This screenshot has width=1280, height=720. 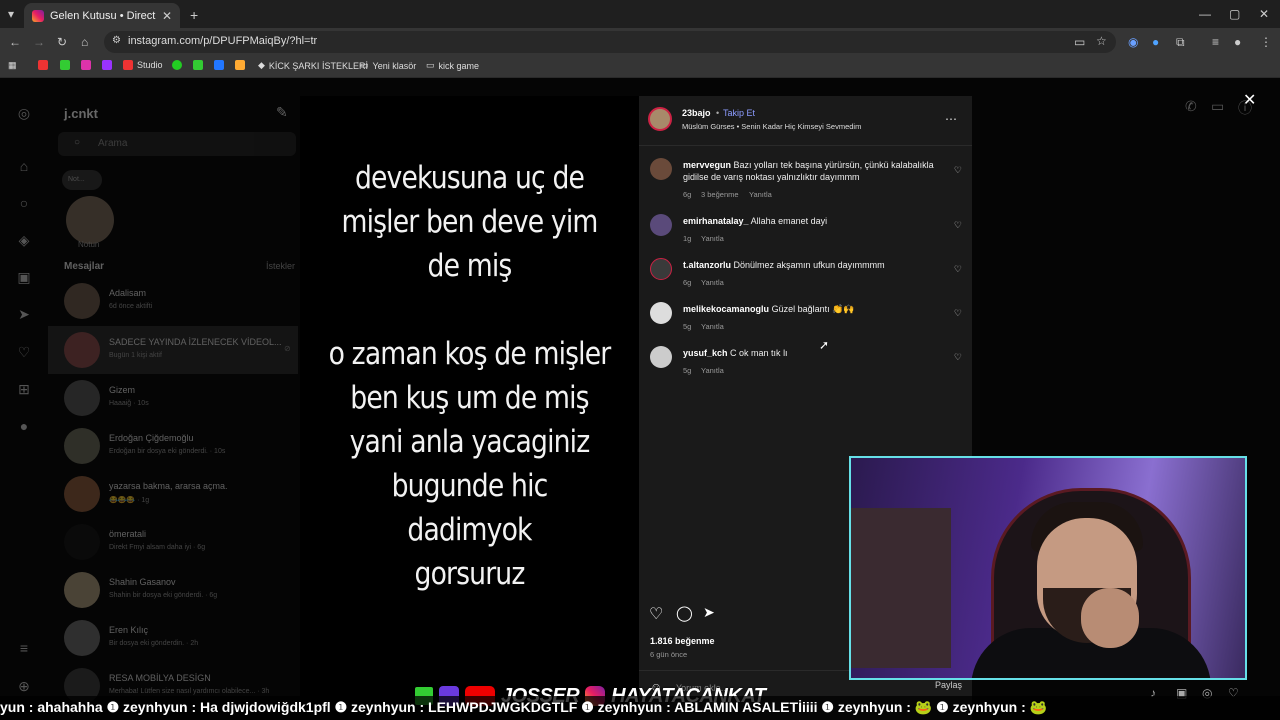 What do you see at coordinates (682, 641) in the screenshot?
I see `likes-count: 1.816 beğenme` at bounding box center [682, 641].